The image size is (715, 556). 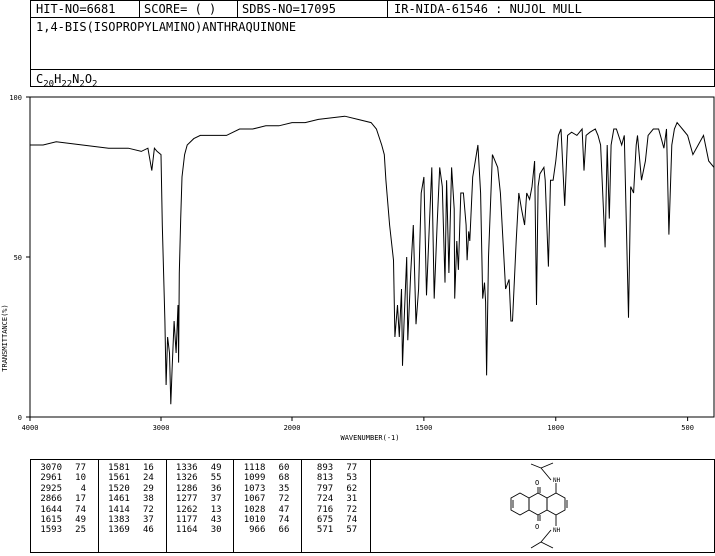 I want to click on peak-transmittance: 37, so click(x=216, y=499).